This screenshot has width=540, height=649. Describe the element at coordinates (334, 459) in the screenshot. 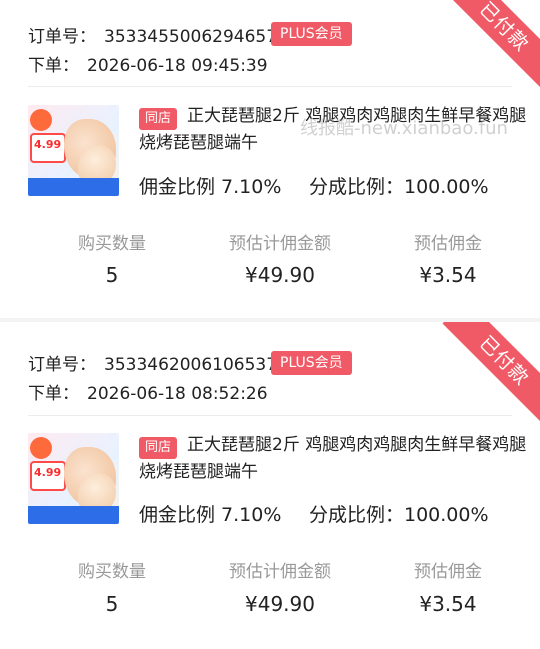

I see `product-title: 正大琵琶腿2斤 鸡腿鸡肉鸡腿肉生鲜早餐鸡腿烧烤琵琶腿端午` at that location.